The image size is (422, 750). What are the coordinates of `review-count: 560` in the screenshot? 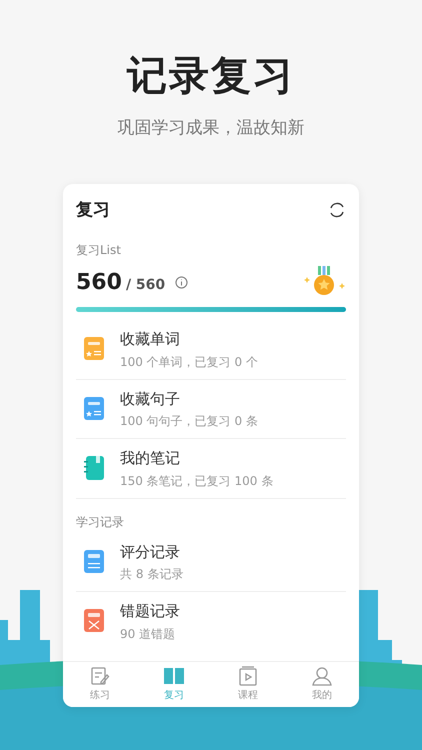 It's located at (99, 282).